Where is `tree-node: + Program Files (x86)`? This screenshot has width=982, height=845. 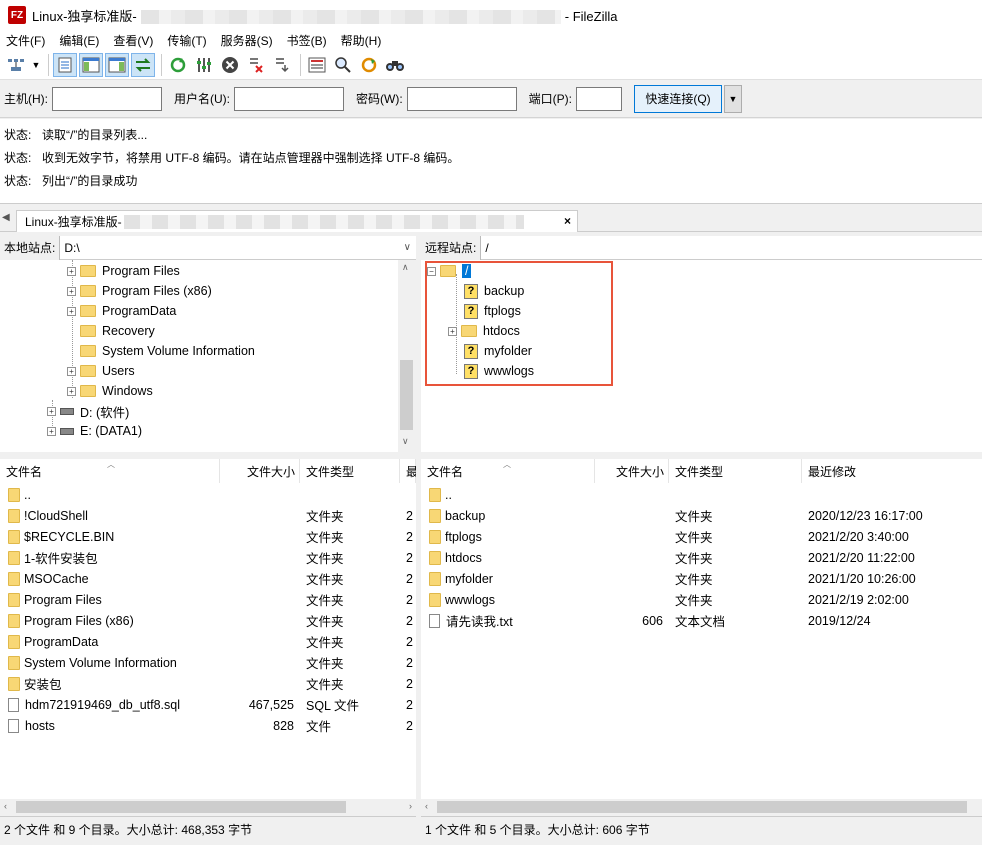
tree-node: + Program Files (x86) is located at coordinates (139, 291).